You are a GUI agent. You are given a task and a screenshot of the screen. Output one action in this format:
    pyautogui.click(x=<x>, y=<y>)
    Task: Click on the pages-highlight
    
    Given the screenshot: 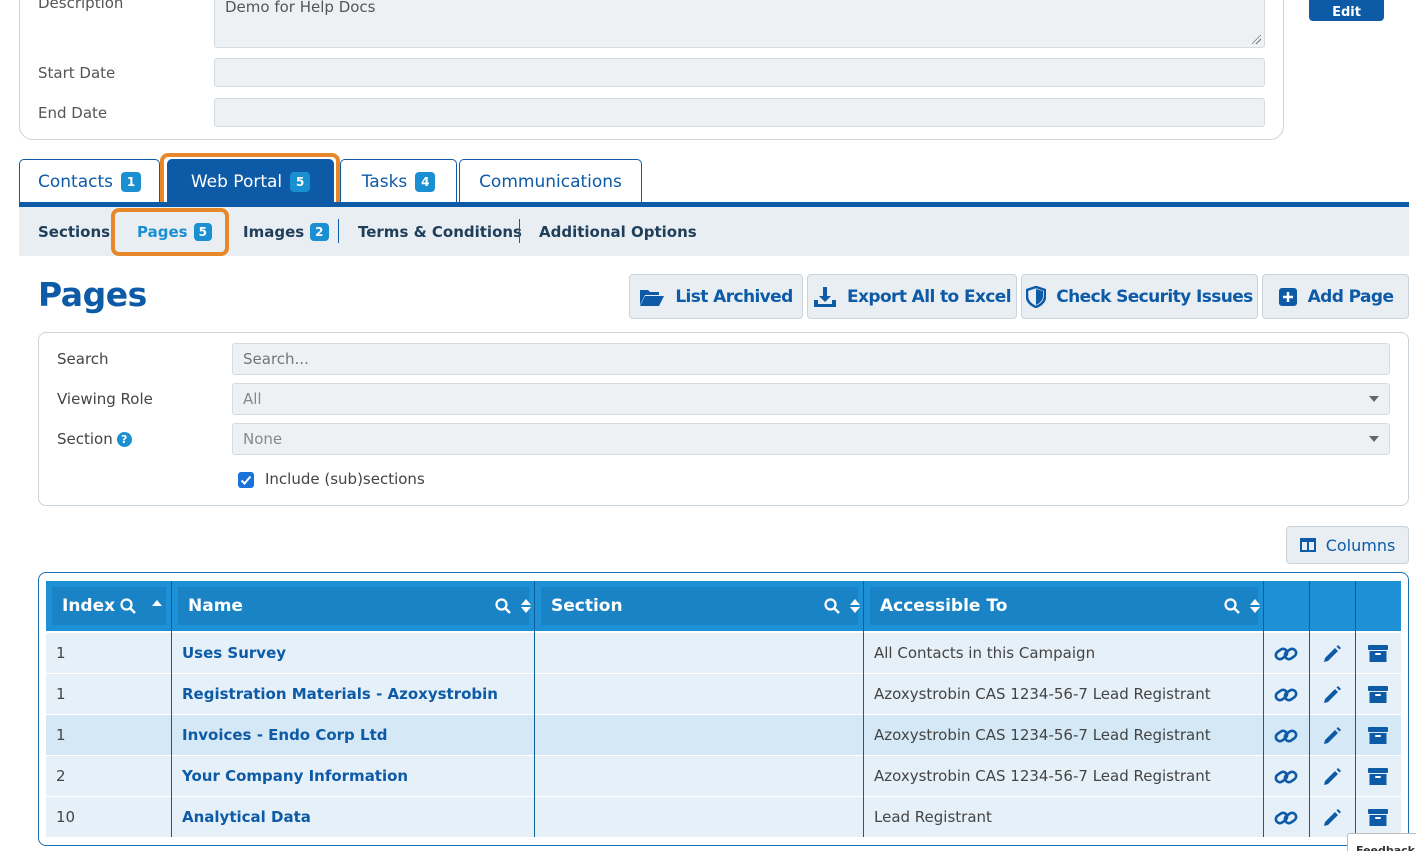 What is the action you would take?
    pyautogui.click(x=170, y=232)
    